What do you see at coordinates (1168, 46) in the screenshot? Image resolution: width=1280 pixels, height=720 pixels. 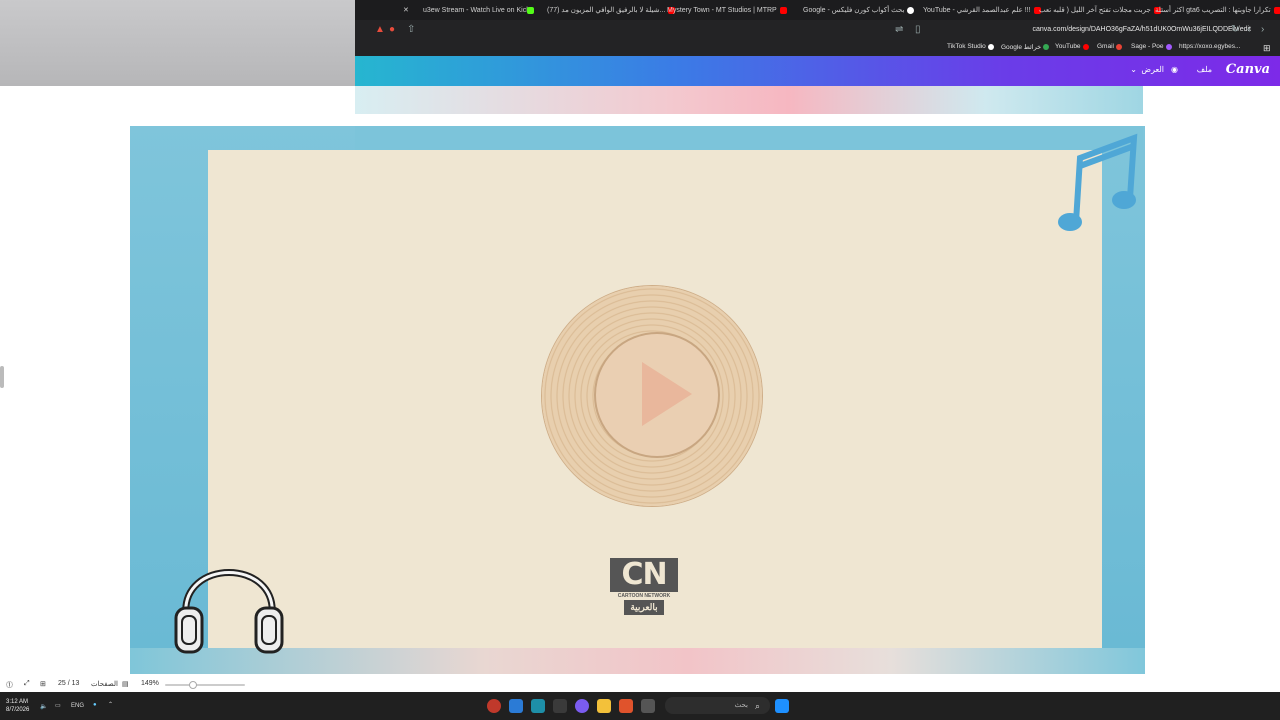 I see `poe-icon` at bounding box center [1168, 46].